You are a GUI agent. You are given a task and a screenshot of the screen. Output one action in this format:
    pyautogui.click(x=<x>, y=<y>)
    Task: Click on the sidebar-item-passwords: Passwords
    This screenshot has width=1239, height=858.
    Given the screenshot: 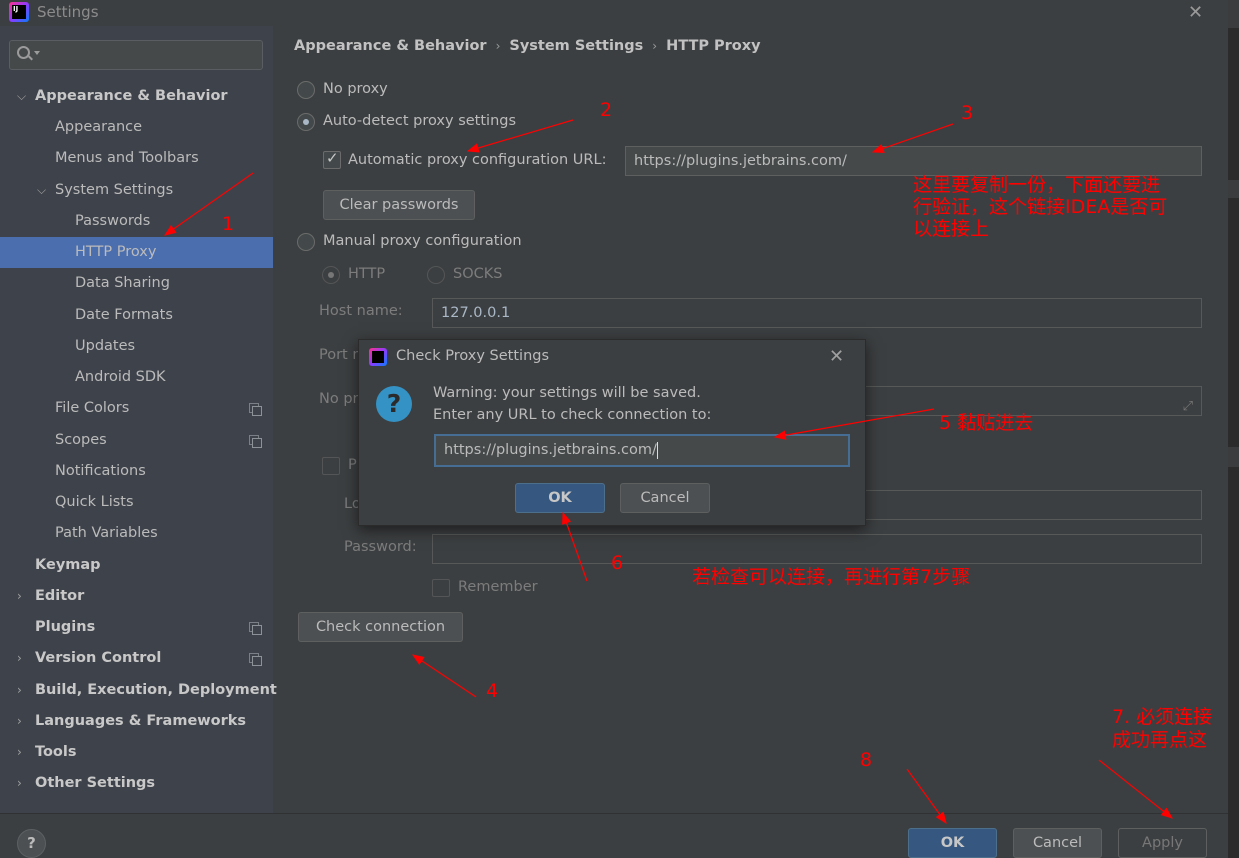 What is the action you would take?
    pyautogui.click(x=136, y=221)
    